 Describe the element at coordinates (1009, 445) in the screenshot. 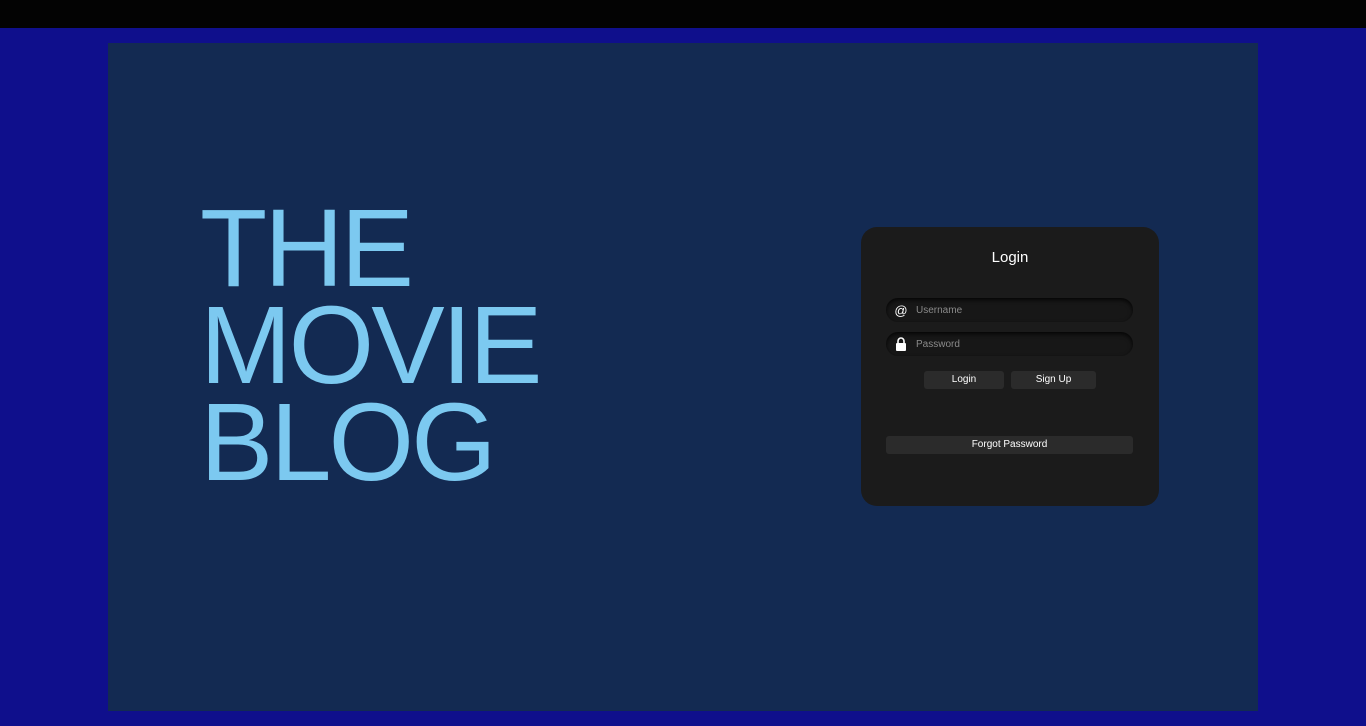

I see `forgot-password-button: Forgot Password` at that location.